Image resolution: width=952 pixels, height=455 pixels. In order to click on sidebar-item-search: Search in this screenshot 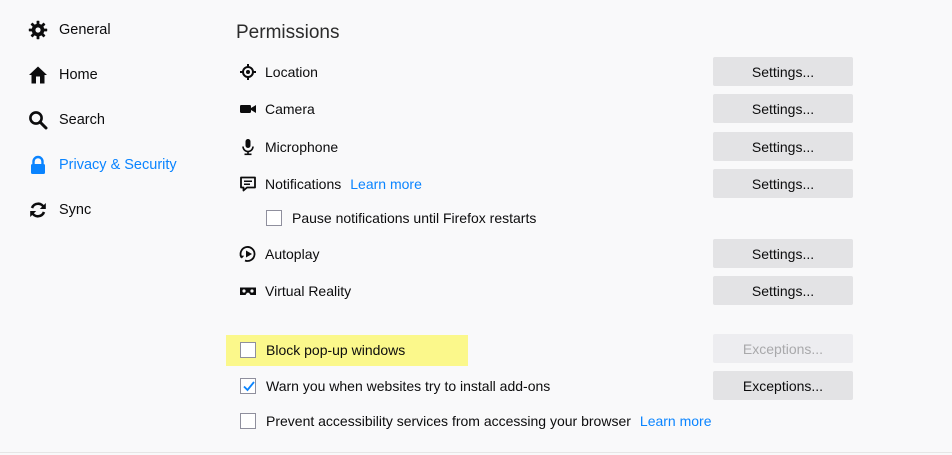, I will do `click(66, 120)`.